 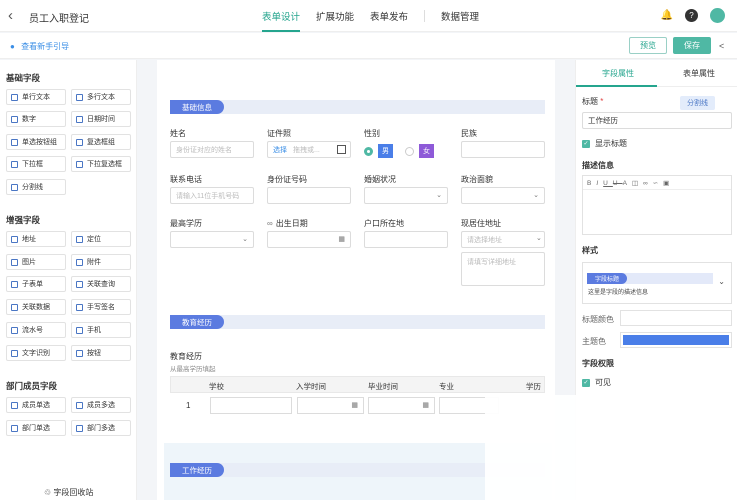 What do you see at coordinates (667, 15) in the screenshot?
I see `bell-icon: 🔔` at bounding box center [667, 15].